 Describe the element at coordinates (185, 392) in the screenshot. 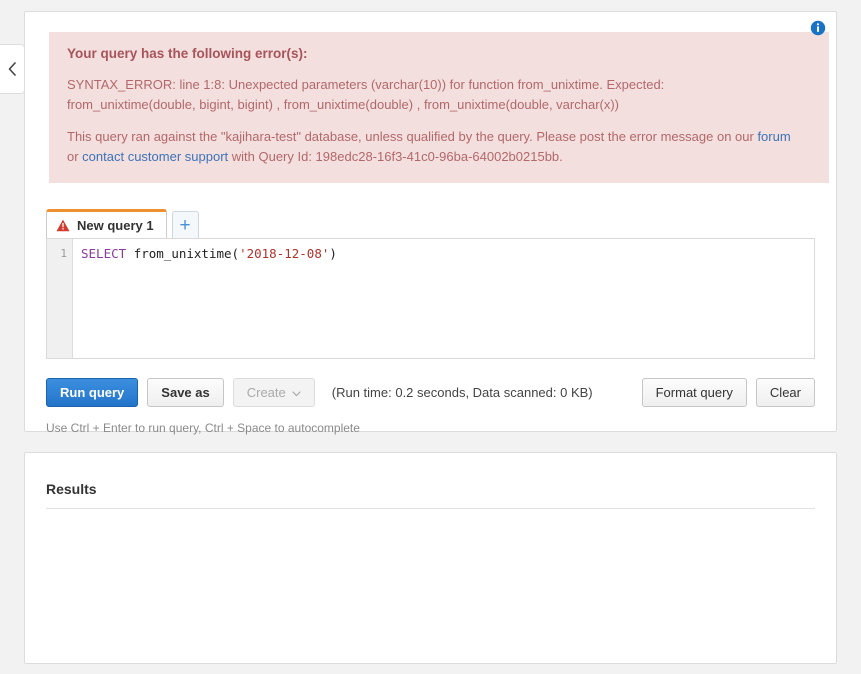

I see `save-as-button: Save as` at that location.